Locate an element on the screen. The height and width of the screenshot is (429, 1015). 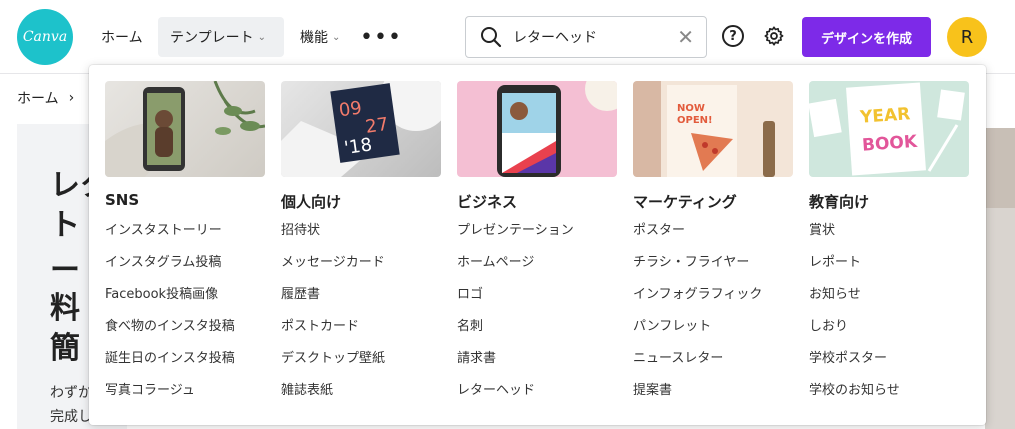
phone-presentation-thumbnail is located at coordinates (537, 129).